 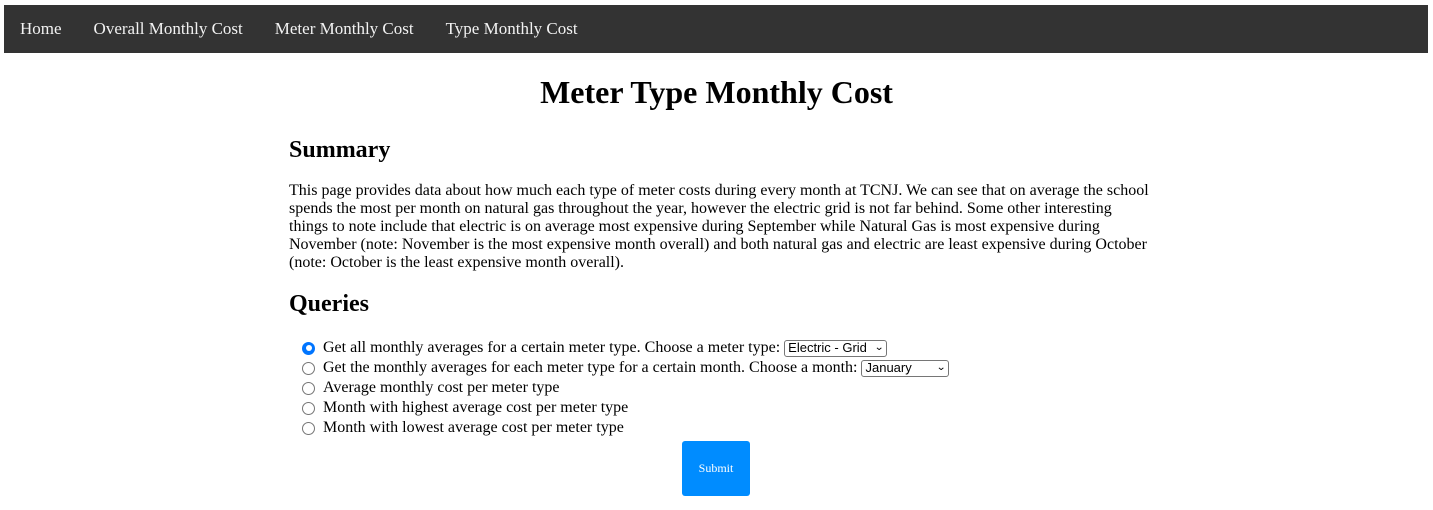 What do you see at coordinates (308, 368) in the screenshot?
I see `query-radio-month` at bounding box center [308, 368].